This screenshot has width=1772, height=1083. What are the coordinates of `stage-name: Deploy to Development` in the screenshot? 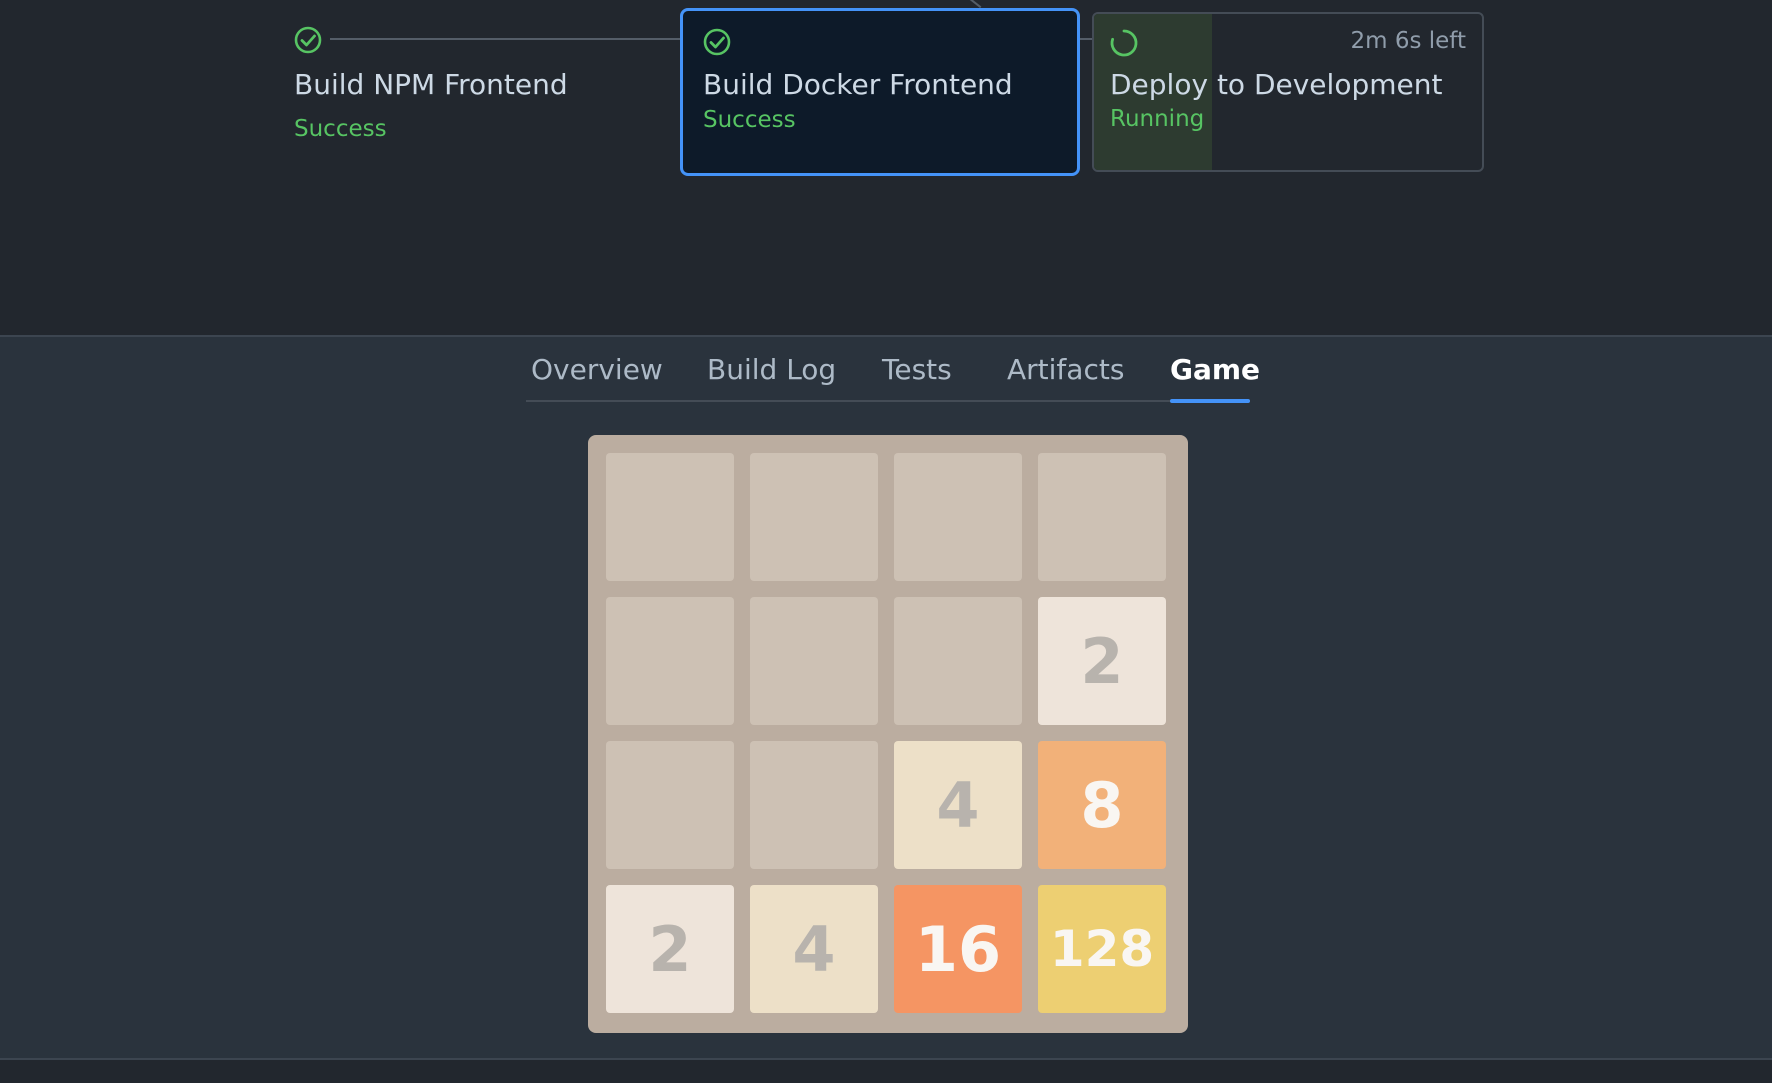 It's located at (1276, 84).